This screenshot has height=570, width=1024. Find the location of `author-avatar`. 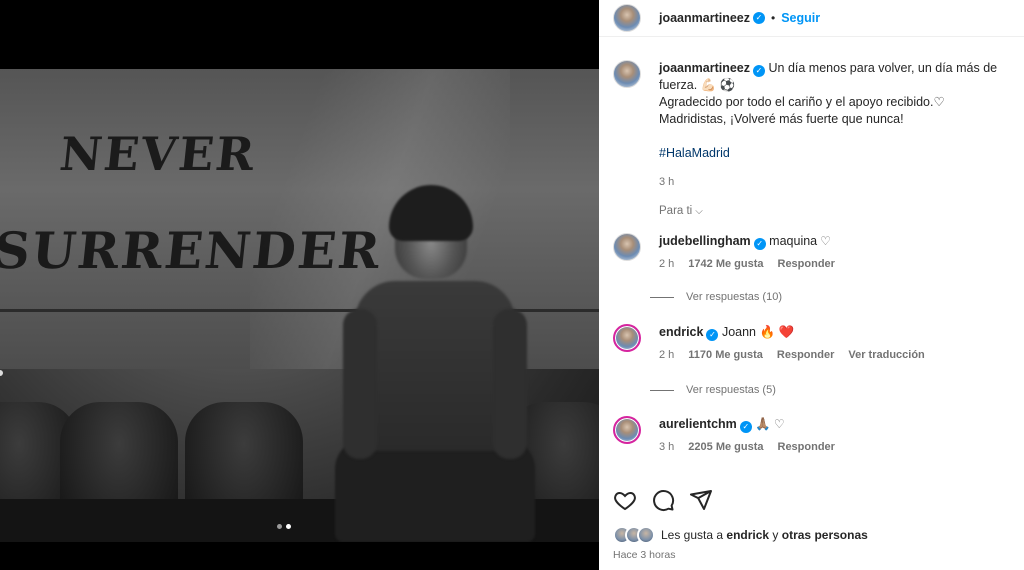

author-avatar is located at coordinates (627, 18).